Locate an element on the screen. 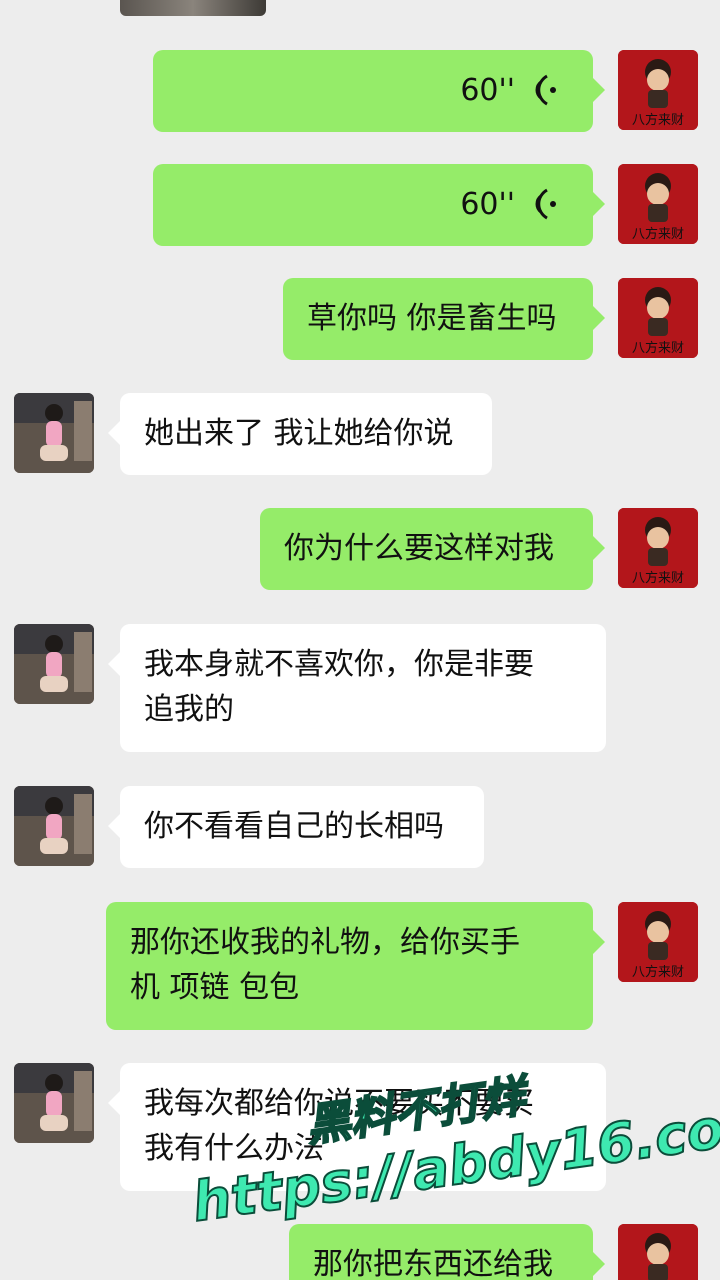 The width and height of the screenshot is (720, 1280). text-message-bubble: 她出来了 我让她给你说 is located at coordinates (300, 434).